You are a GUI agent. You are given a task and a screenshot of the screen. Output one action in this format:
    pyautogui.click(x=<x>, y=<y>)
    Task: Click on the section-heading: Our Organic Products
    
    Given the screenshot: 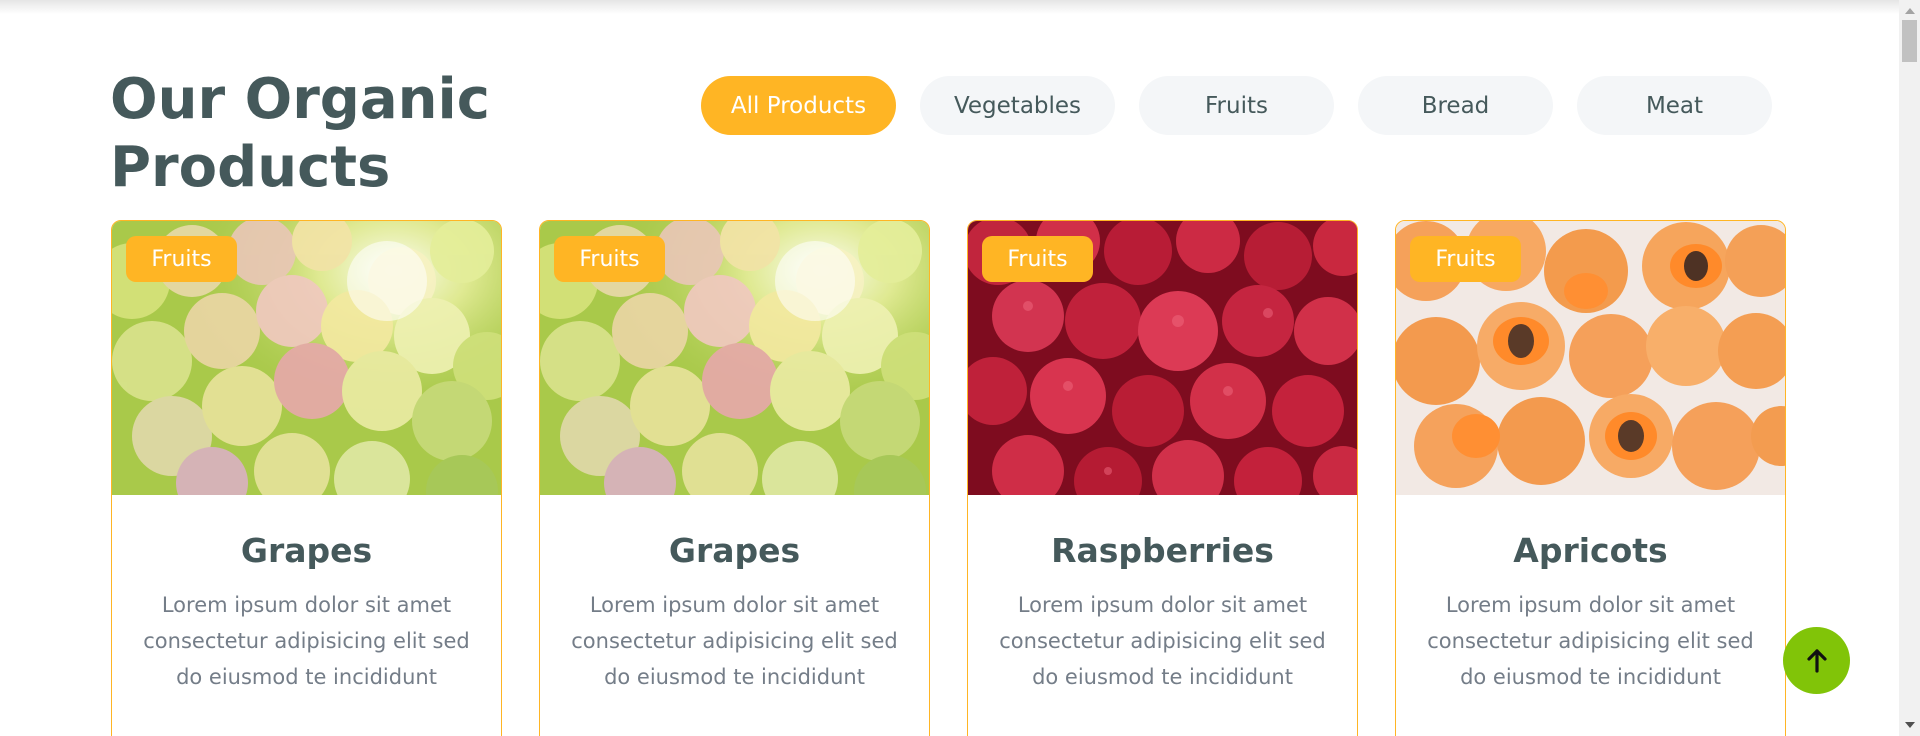 What is the action you would take?
    pyautogui.click(x=300, y=133)
    